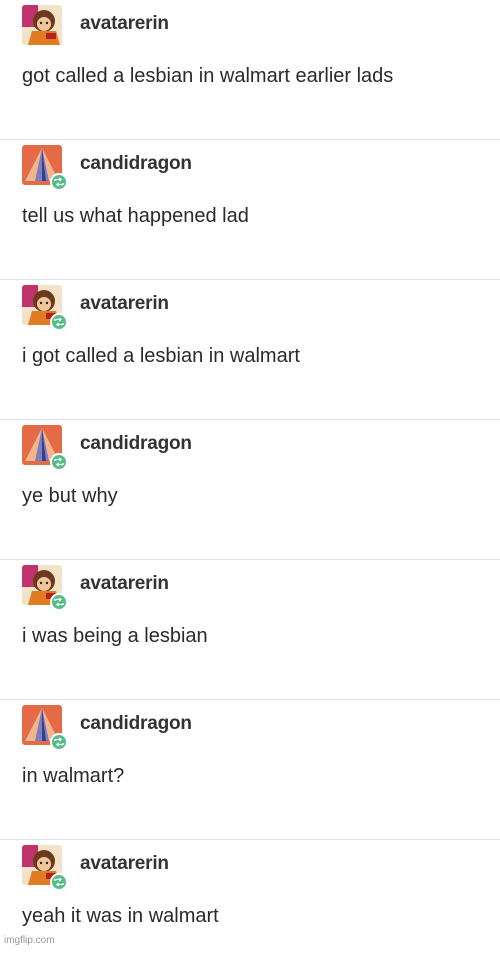 The width and height of the screenshot is (500, 980). What do you see at coordinates (135, 216) in the screenshot?
I see `post-text: tell us what happened lad` at bounding box center [135, 216].